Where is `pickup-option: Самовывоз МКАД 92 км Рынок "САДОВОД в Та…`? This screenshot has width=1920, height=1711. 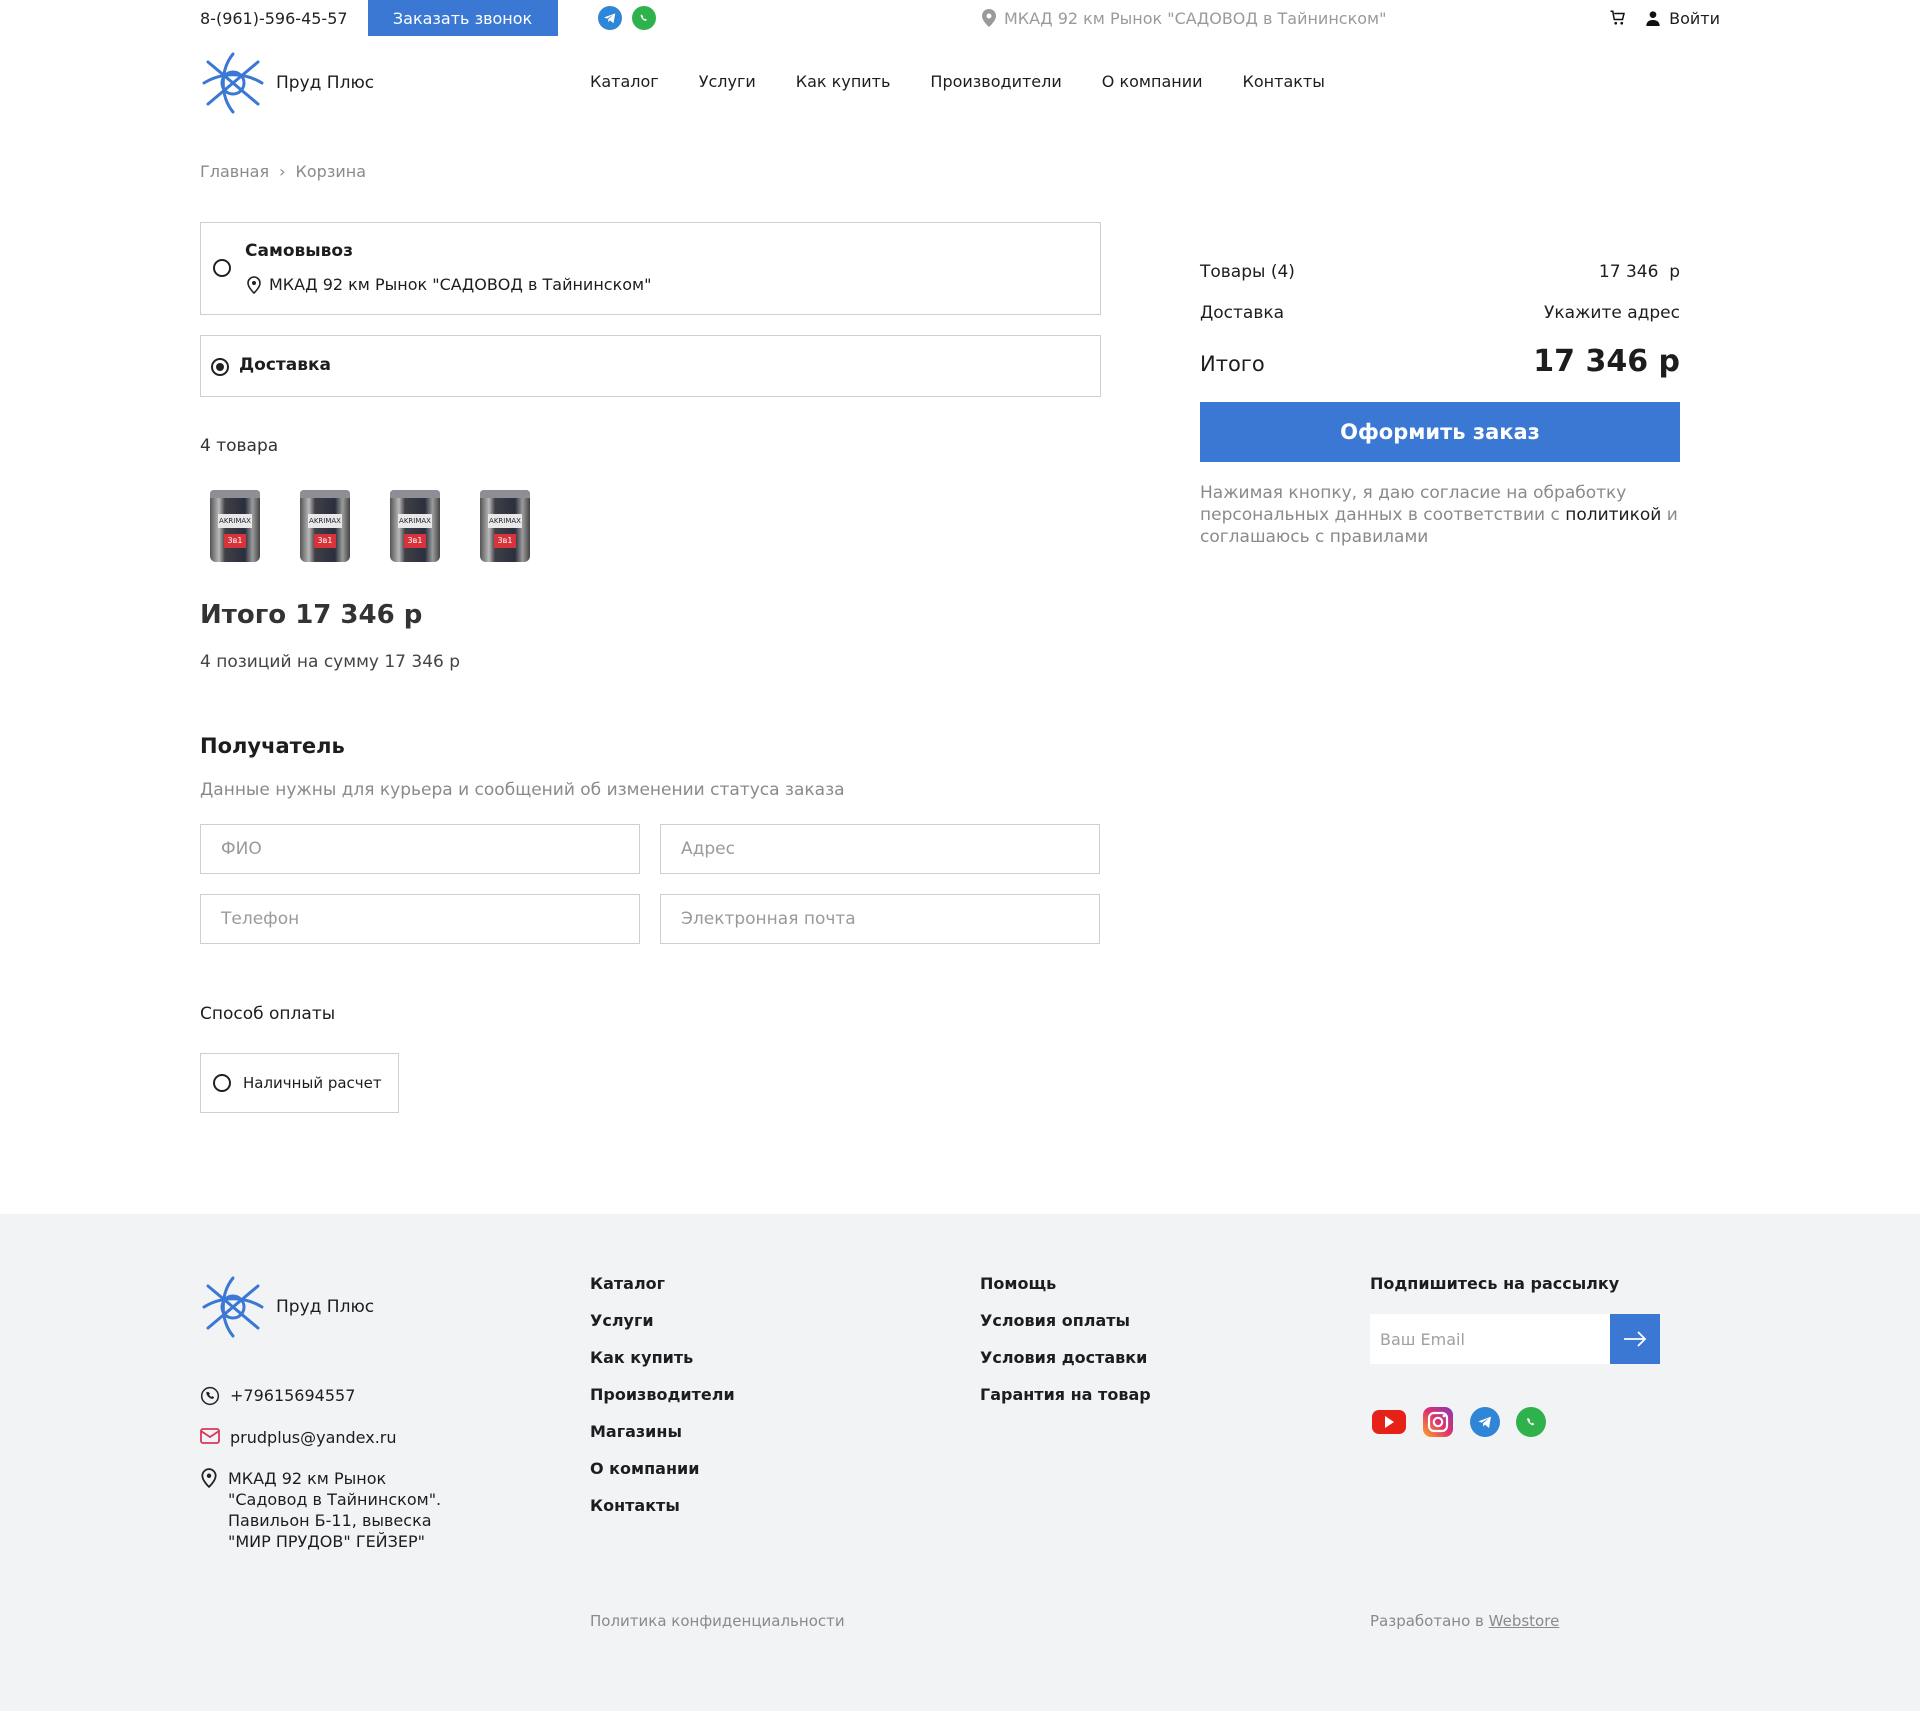
pickup-option: Самовывоз МКАД 92 км Рынок "САДОВОД в Та… is located at coordinates (650, 268).